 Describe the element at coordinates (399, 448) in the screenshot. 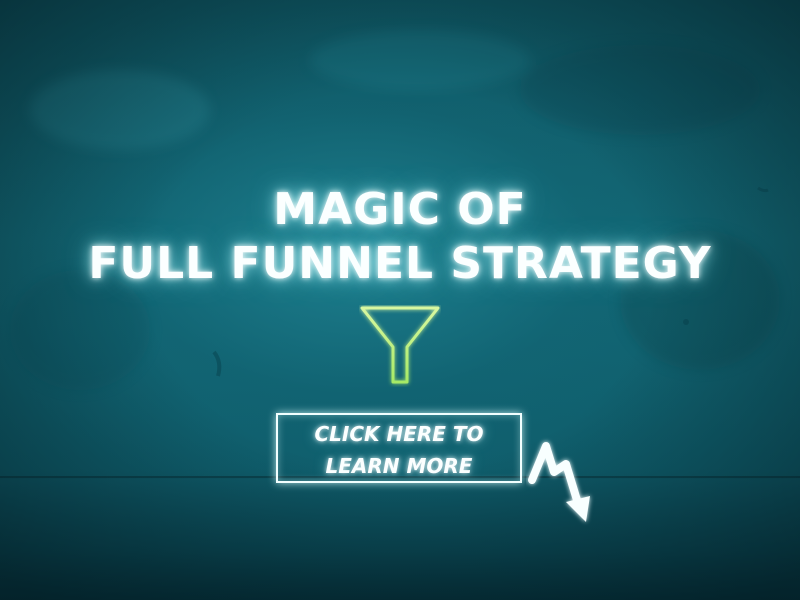

I see `learn-more-button: CLICK HERE TO LEARN MORE` at that location.